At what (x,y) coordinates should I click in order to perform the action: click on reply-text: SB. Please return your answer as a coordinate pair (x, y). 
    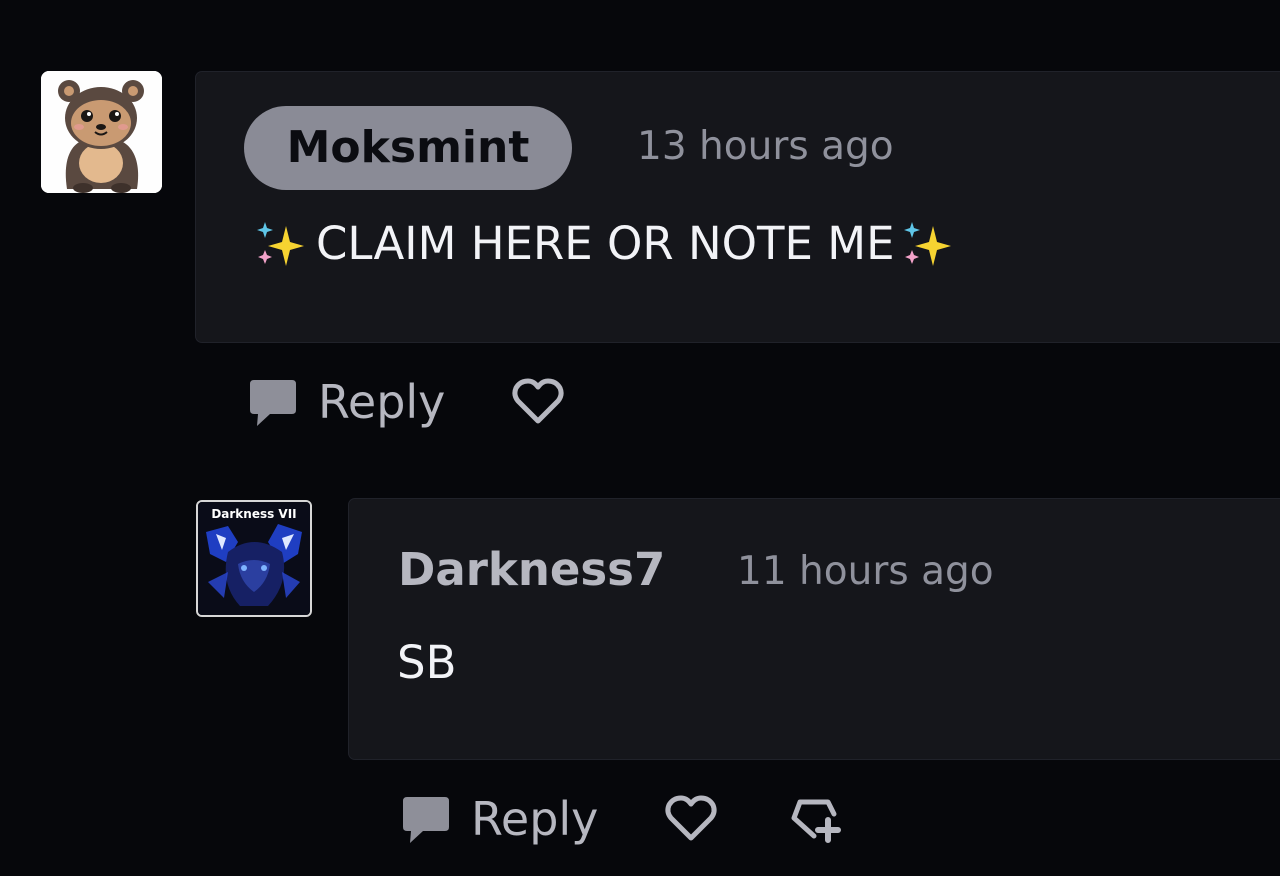
    Looking at the image, I should click on (427, 662).